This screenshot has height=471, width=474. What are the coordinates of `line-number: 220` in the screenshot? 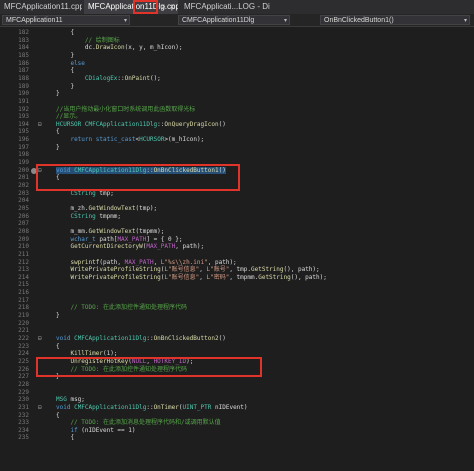 It's located at (23, 323).